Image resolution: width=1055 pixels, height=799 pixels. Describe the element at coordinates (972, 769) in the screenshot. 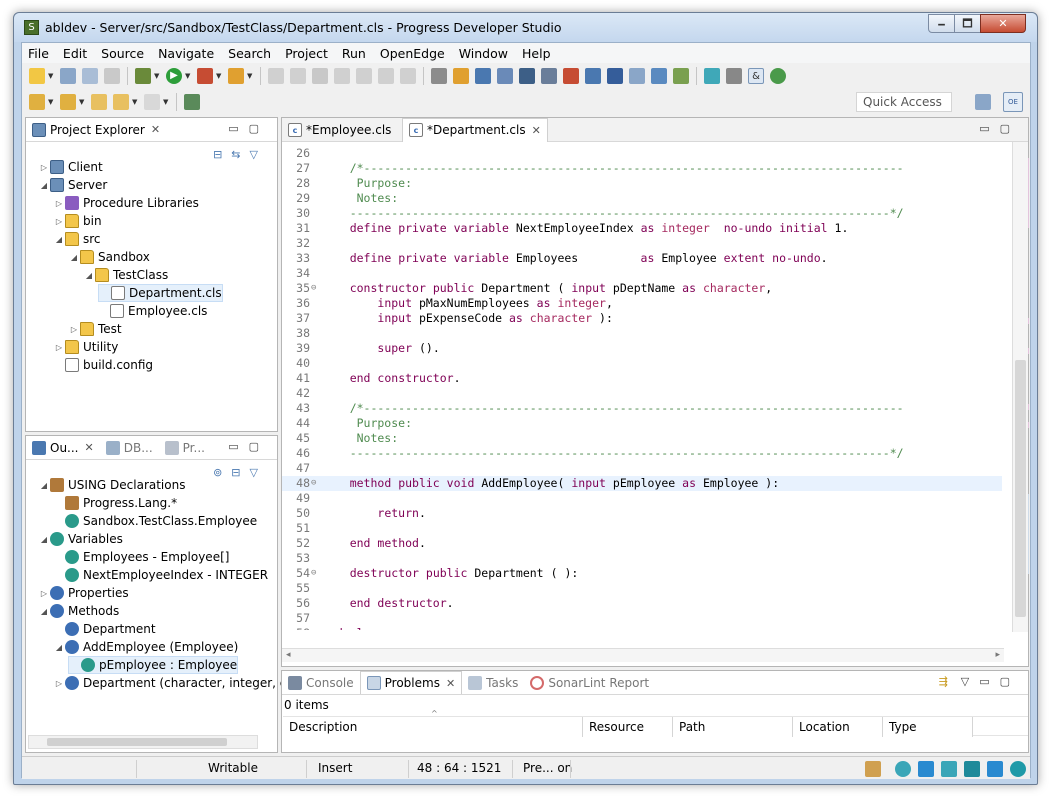

I see `presentation-icon` at that location.